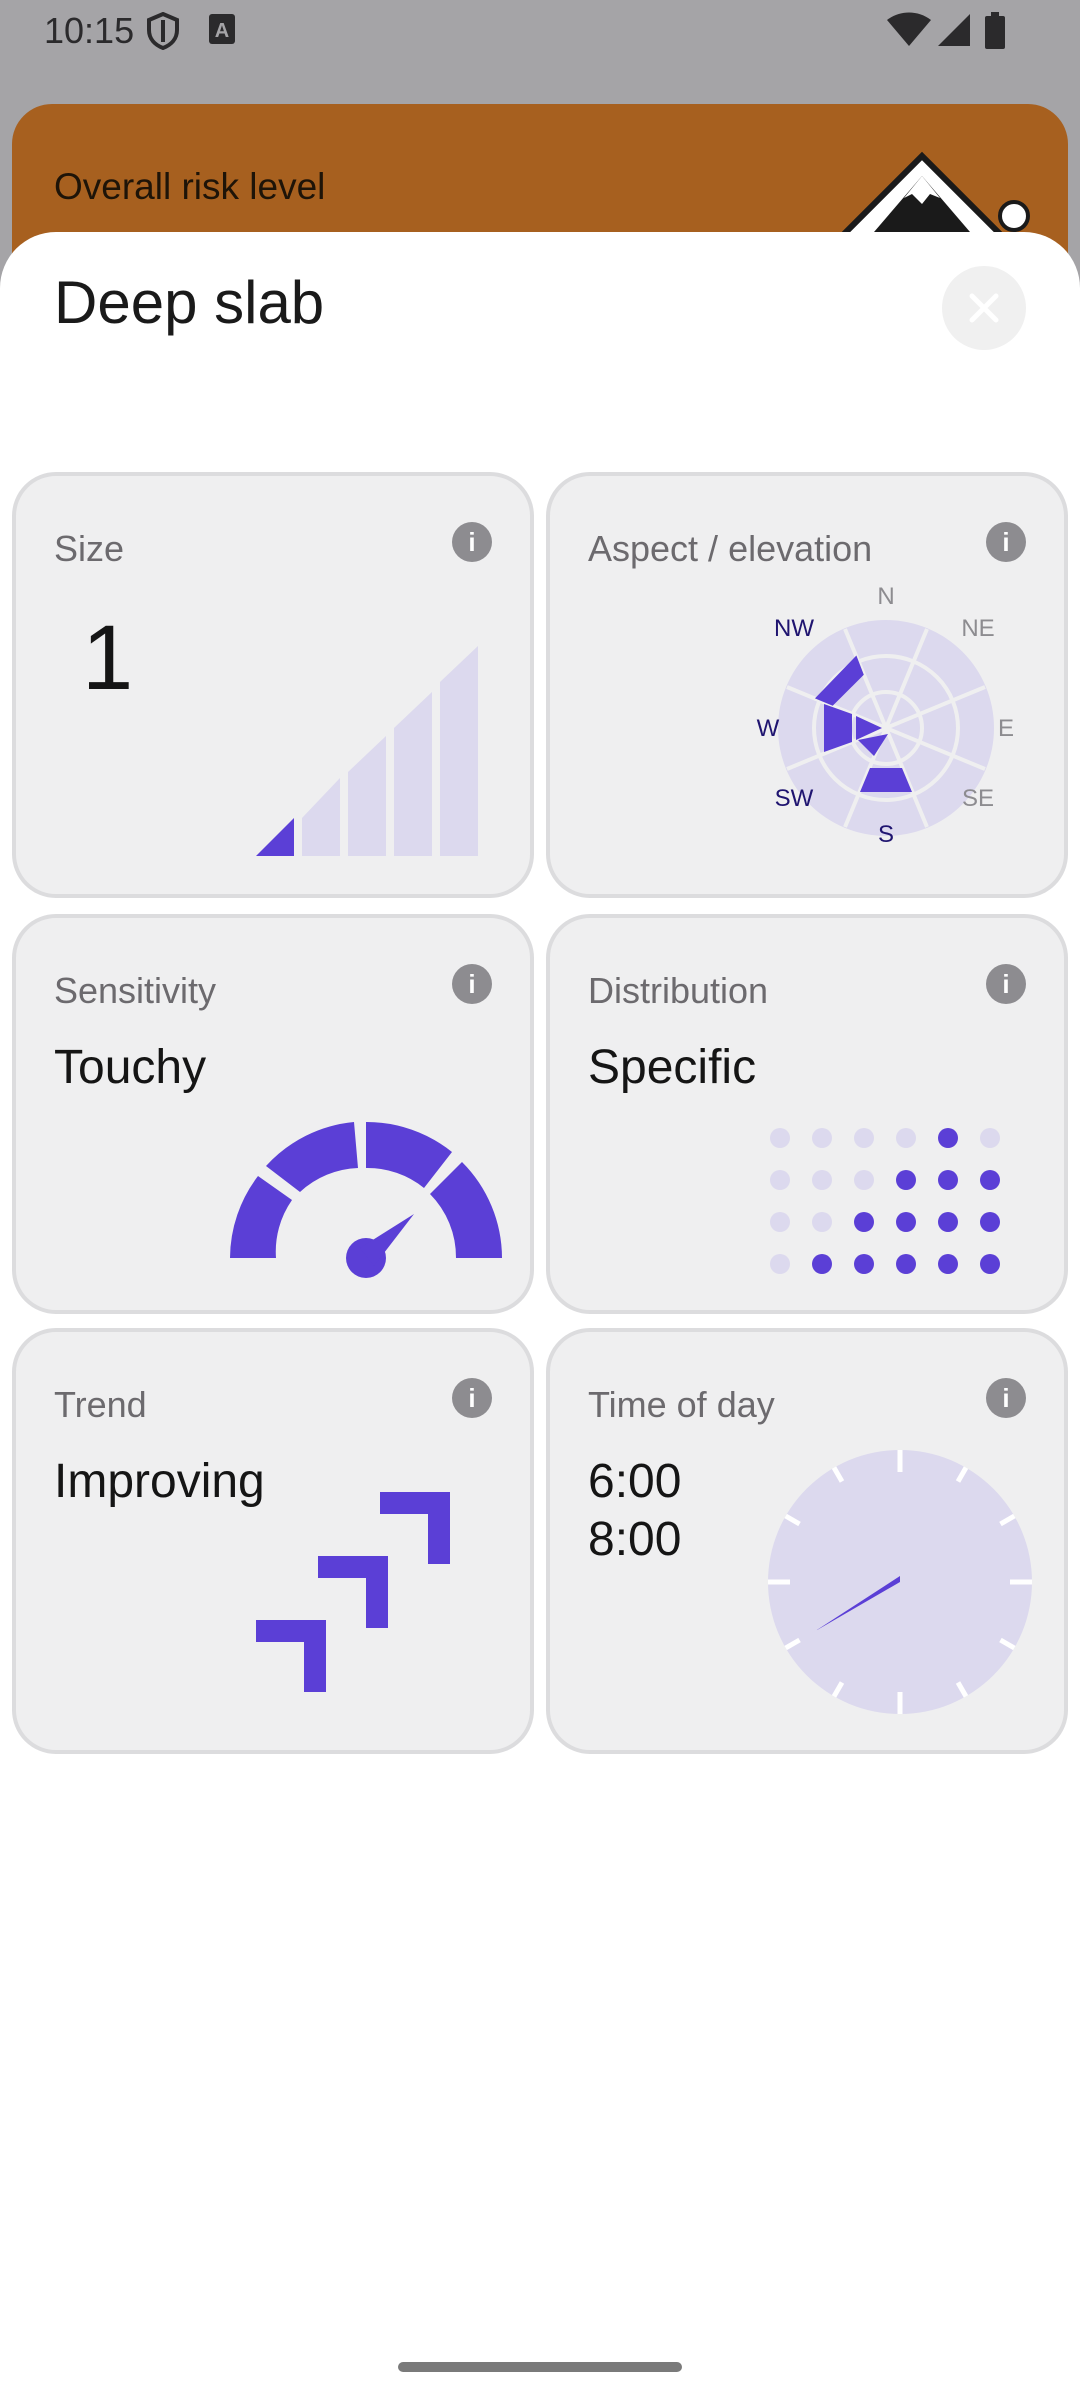 The image size is (1080, 2400). What do you see at coordinates (108, 658) in the screenshot?
I see `size-value: 1` at bounding box center [108, 658].